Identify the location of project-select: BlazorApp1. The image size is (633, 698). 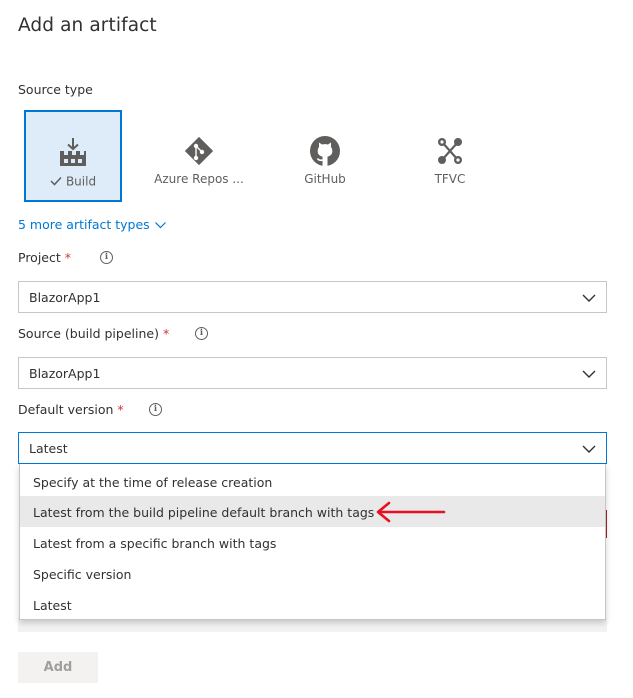
(312, 297).